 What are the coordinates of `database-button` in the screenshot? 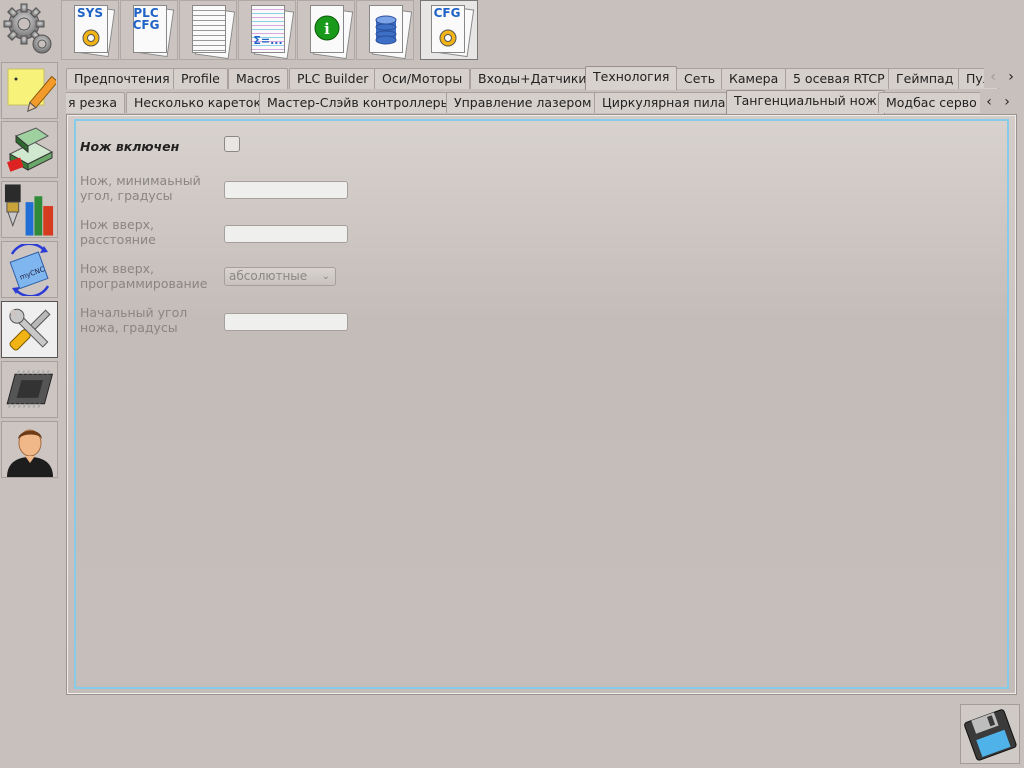 It's located at (385, 30).